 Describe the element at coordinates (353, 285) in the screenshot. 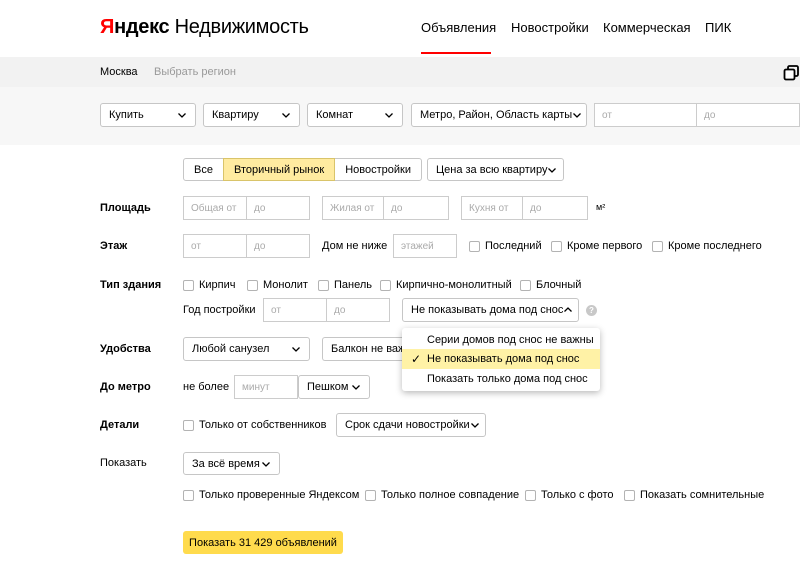

I see `building-type-panel-label: Панель` at that location.